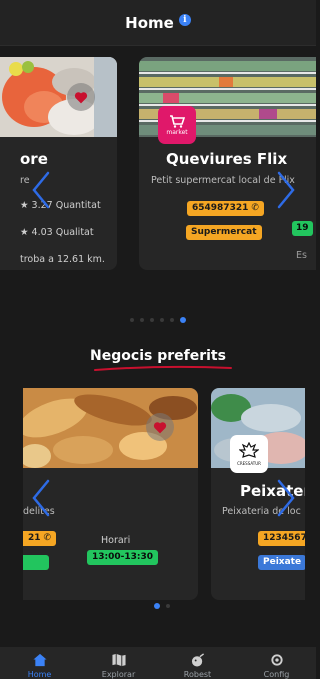 Image resolution: width=320 pixels, height=679 pixels. Describe the element at coordinates (223, 180) in the screenshot. I see `shop-desc: Petit supermercat local de Flix` at that location.